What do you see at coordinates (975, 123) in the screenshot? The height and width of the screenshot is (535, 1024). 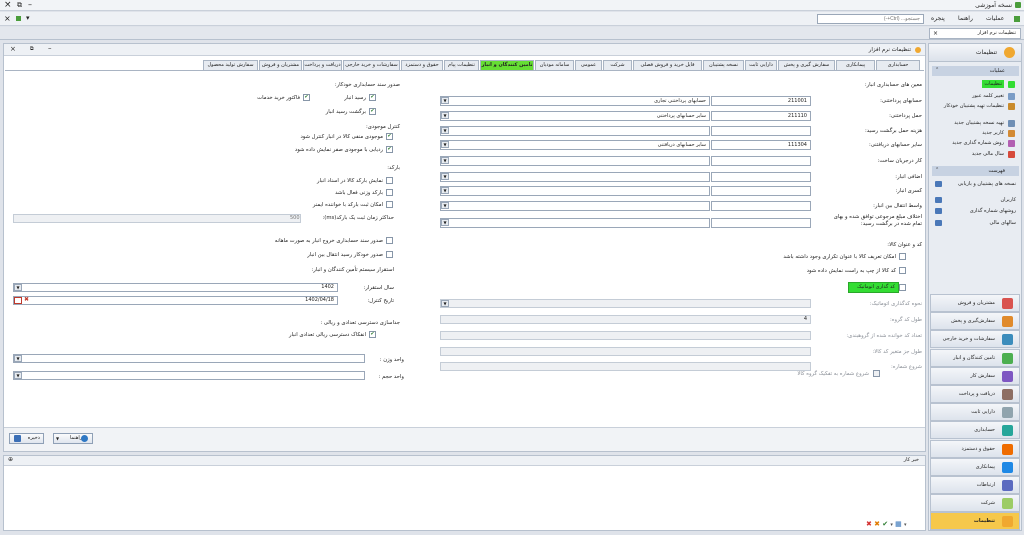 I see `sidebar-op-item: تهیه نسخه پشتیبان جدید` at bounding box center [975, 123].